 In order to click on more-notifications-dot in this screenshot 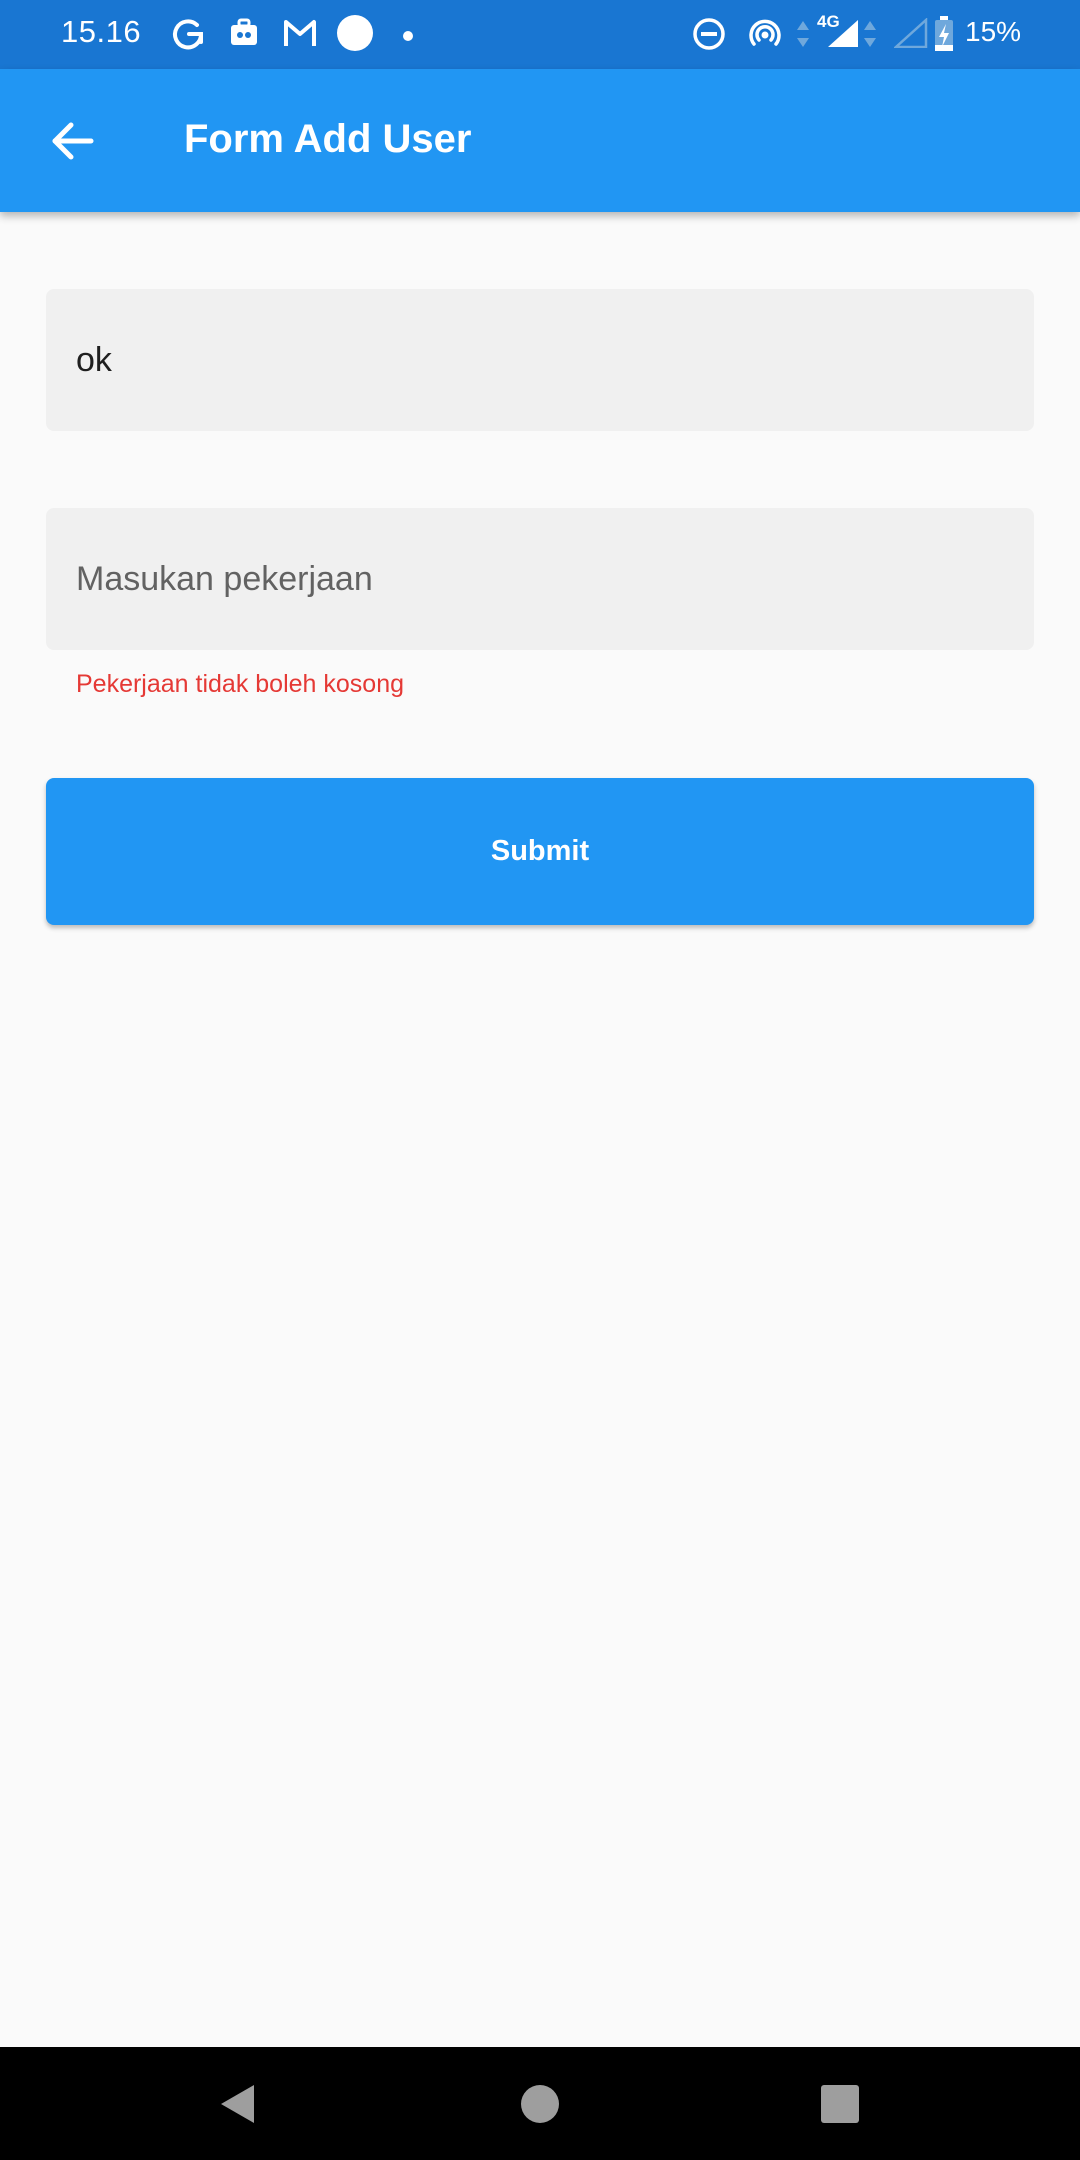, I will do `click(408, 37)`.